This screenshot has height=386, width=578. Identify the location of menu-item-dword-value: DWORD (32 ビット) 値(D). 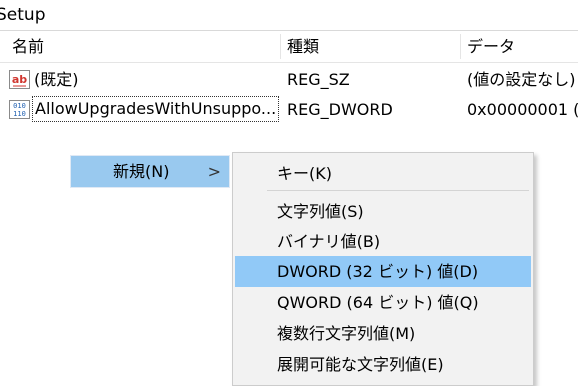
(383, 271).